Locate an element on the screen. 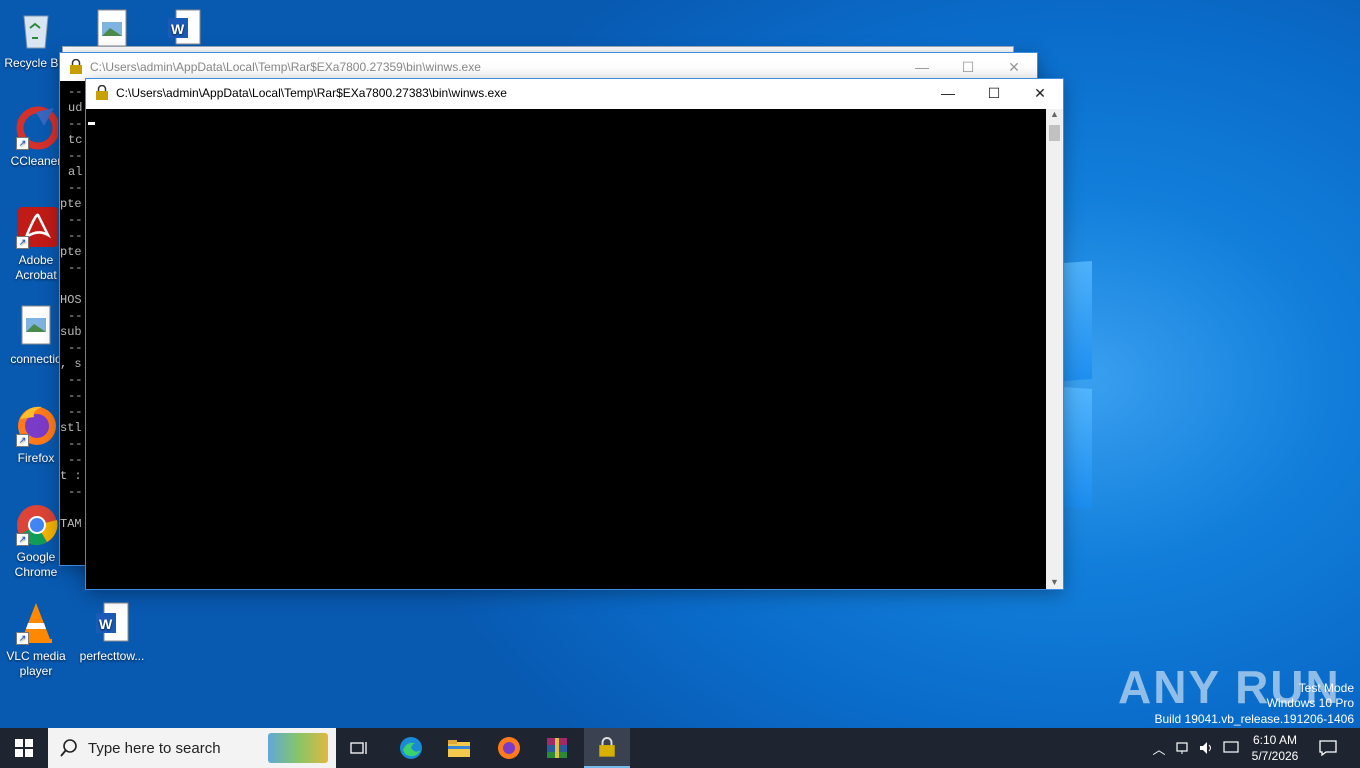 This screenshot has height=768, width=1360. firefox-icon is located at coordinates (509, 748).